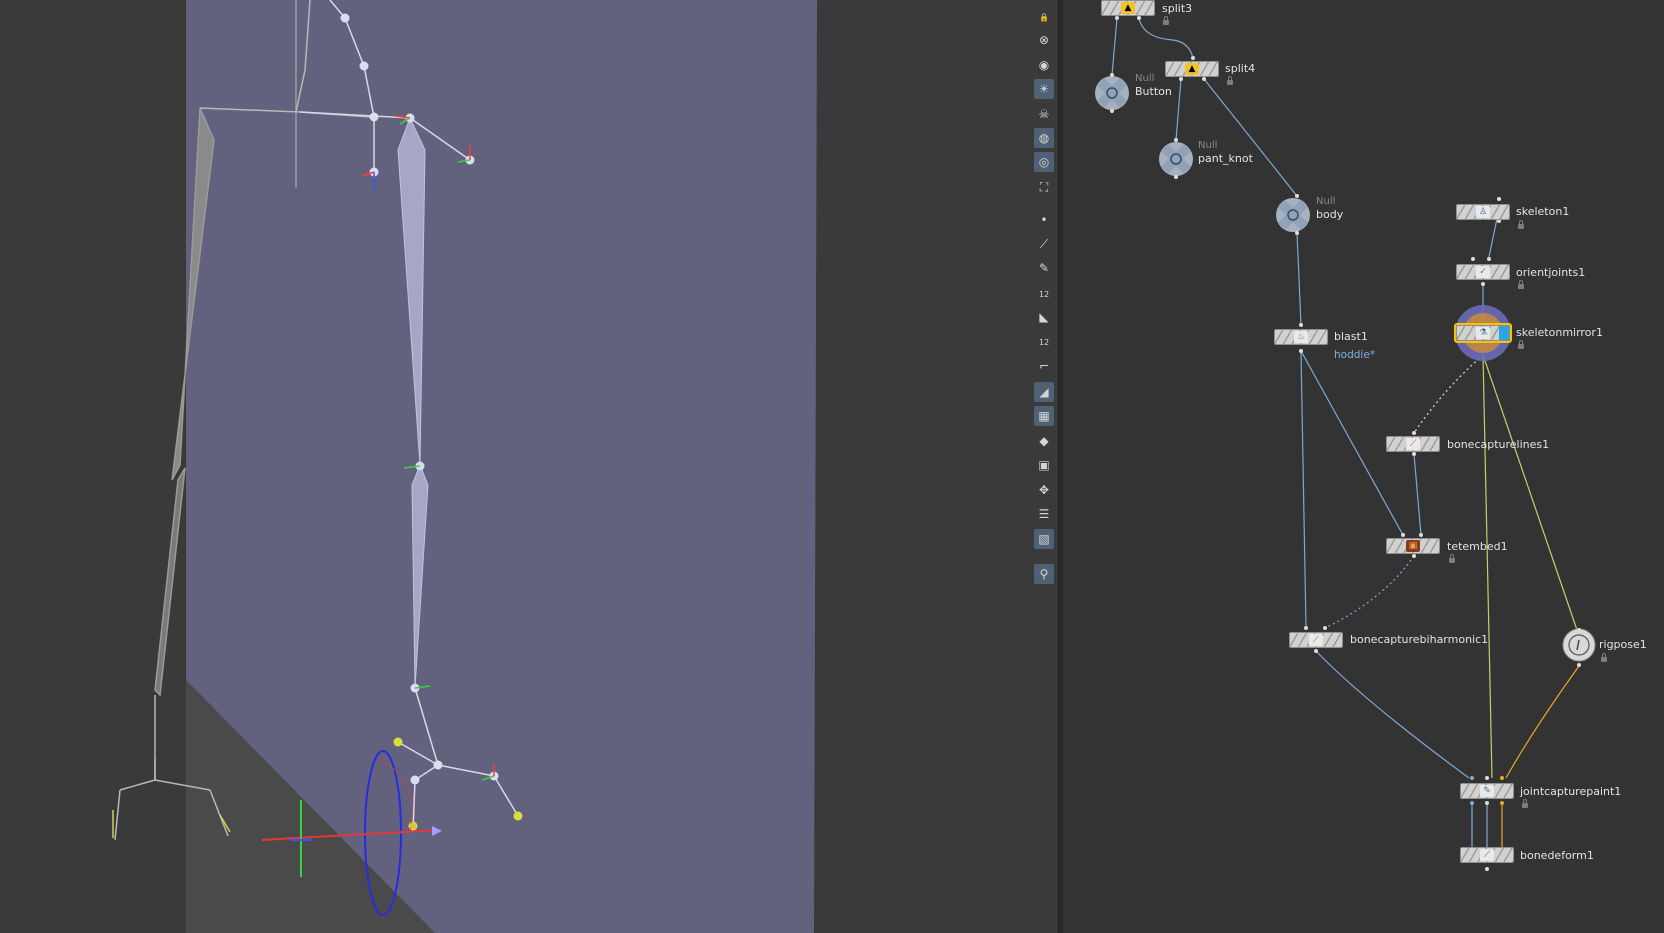  What do you see at coordinates (1483, 333) in the screenshot?
I see `selection-highlight` at bounding box center [1483, 333].